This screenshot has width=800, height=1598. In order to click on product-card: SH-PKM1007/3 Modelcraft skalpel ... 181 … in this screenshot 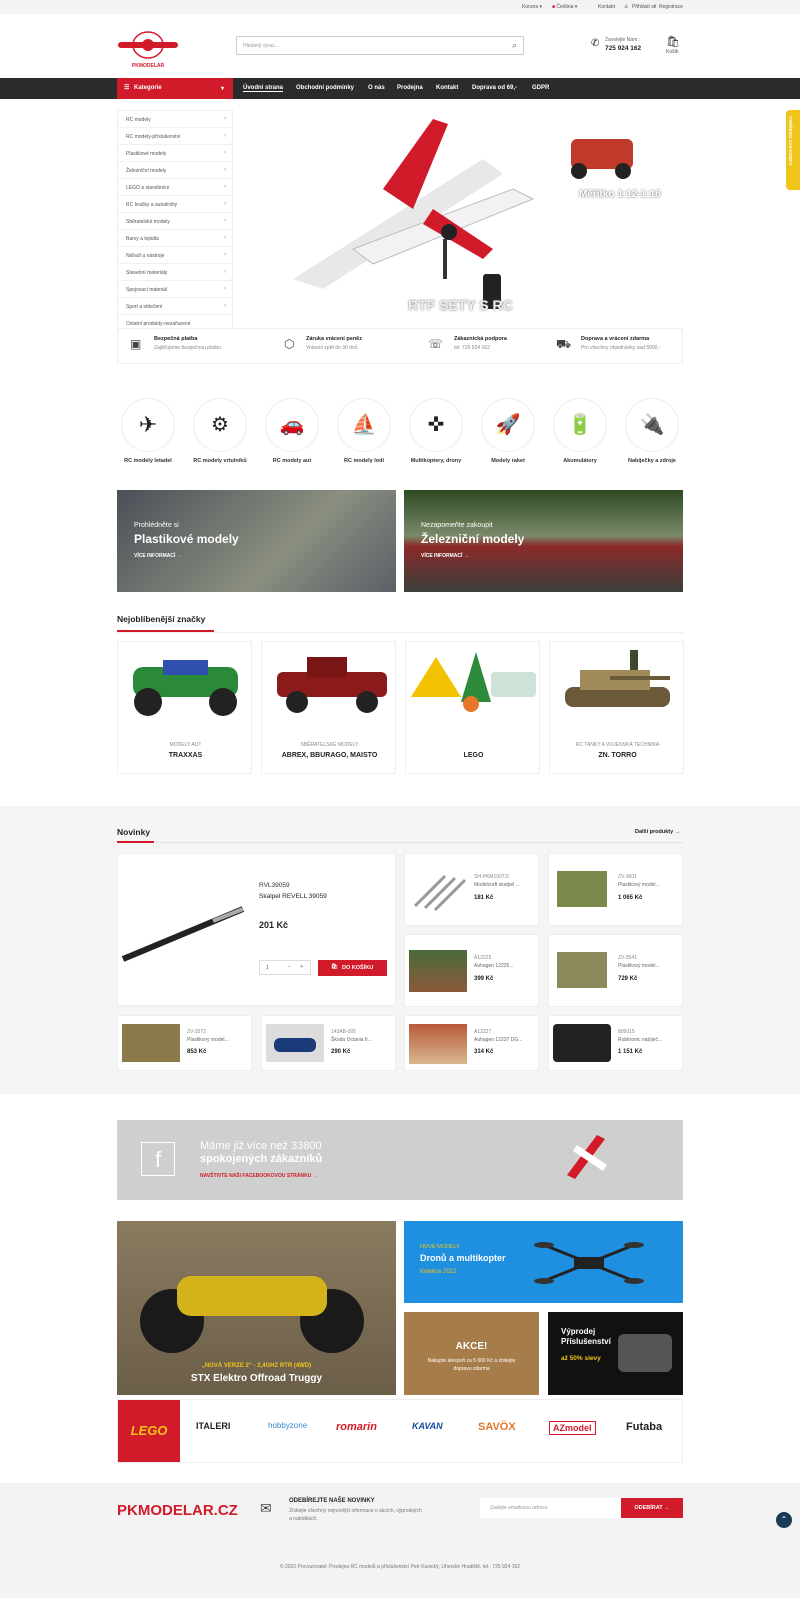, I will do `click(471, 889)`.